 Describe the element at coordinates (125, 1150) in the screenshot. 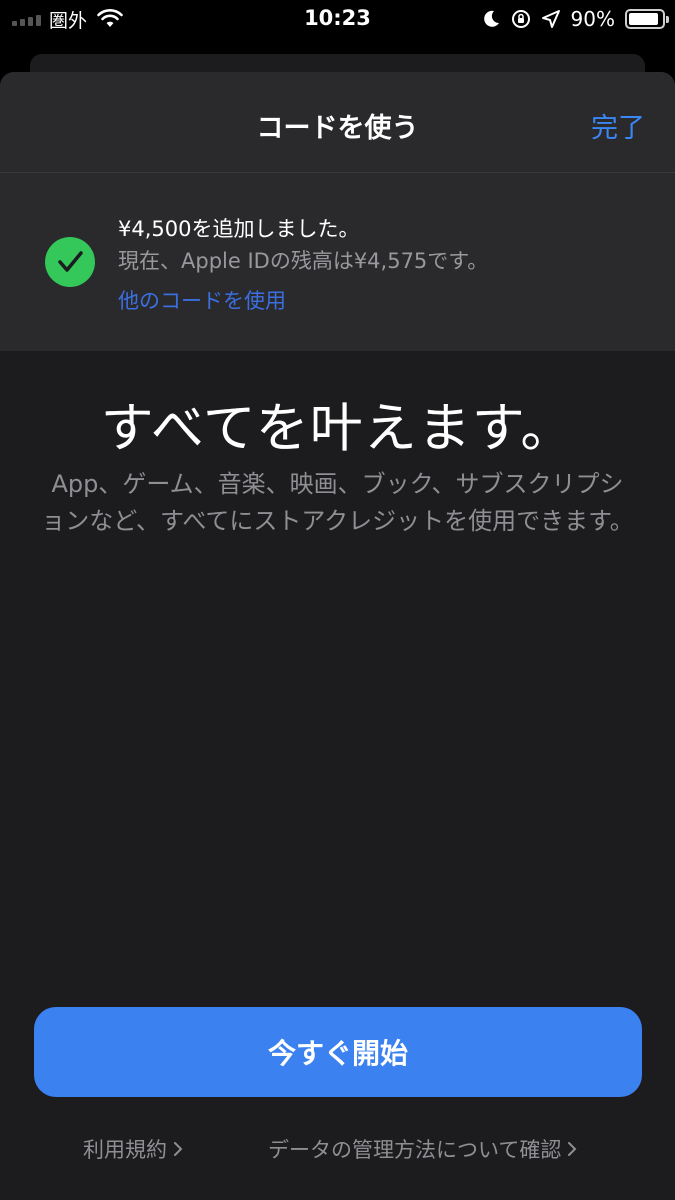

I see `terms-label: 利用規約` at that location.